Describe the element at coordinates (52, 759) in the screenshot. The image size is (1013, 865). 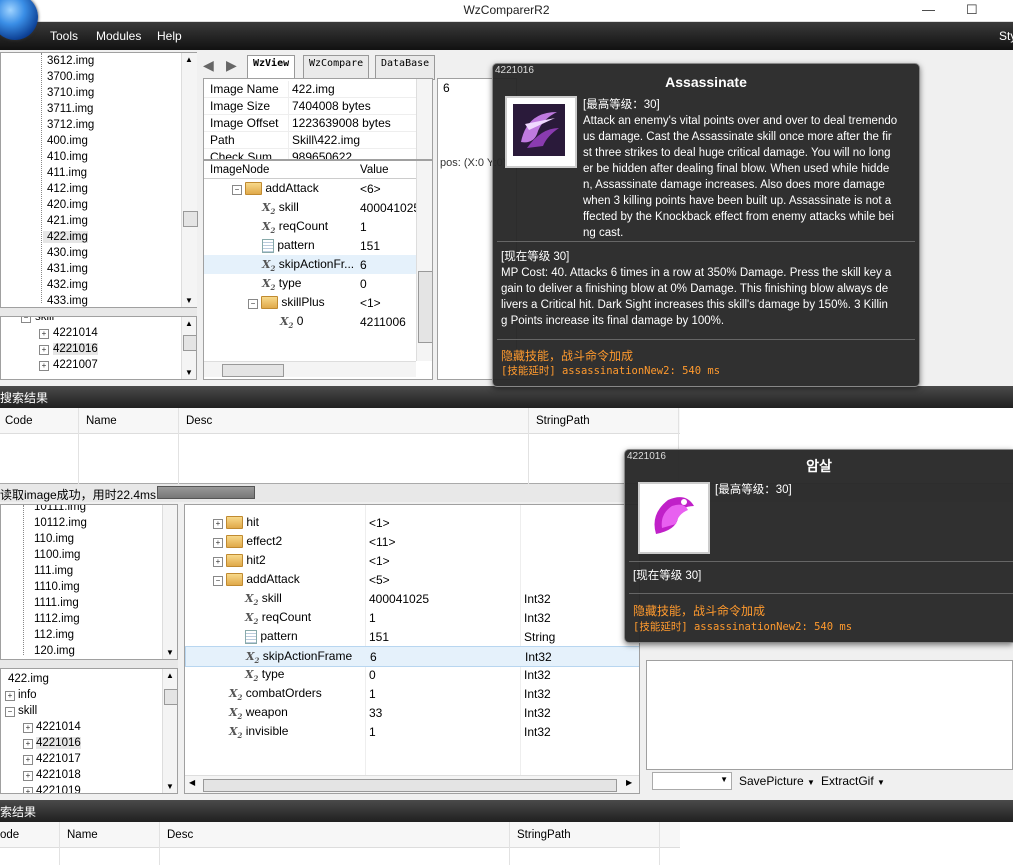
I see `node-tree-item: +4221017` at that location.